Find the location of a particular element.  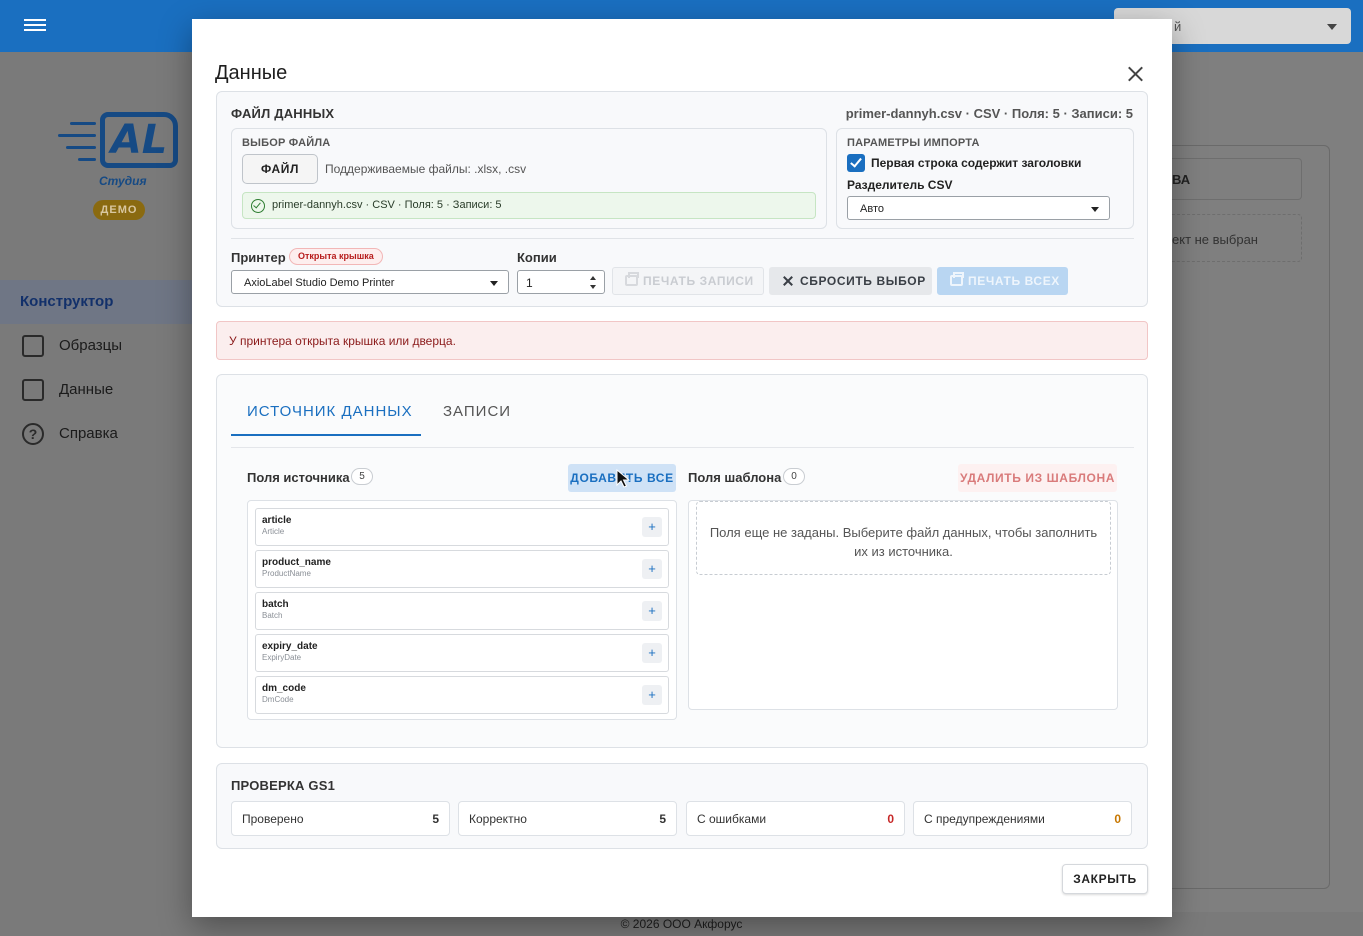

printer-select: AxioLabel Studio Demo Printer is located at coordinates (370, 282).